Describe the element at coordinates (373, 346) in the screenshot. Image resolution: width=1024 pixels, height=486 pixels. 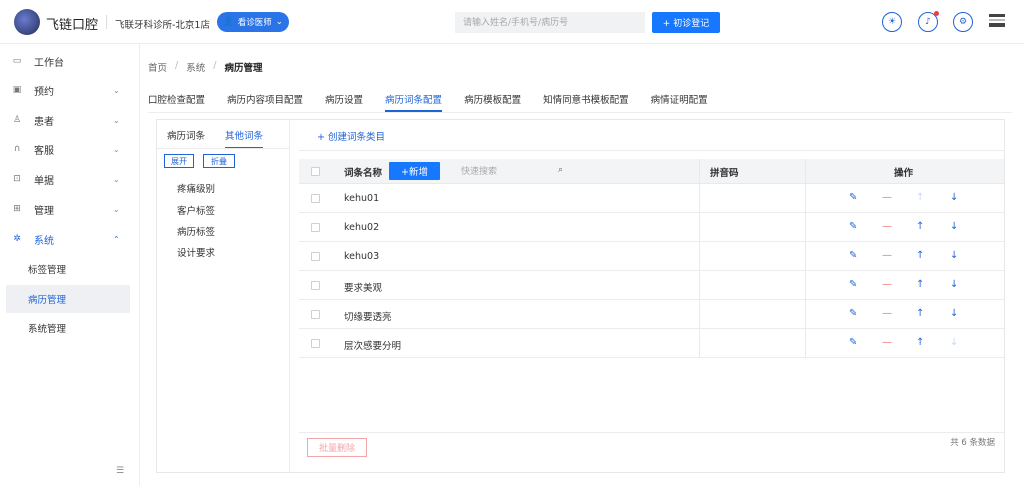
I see `term-name: 层次感要分明` at that location.